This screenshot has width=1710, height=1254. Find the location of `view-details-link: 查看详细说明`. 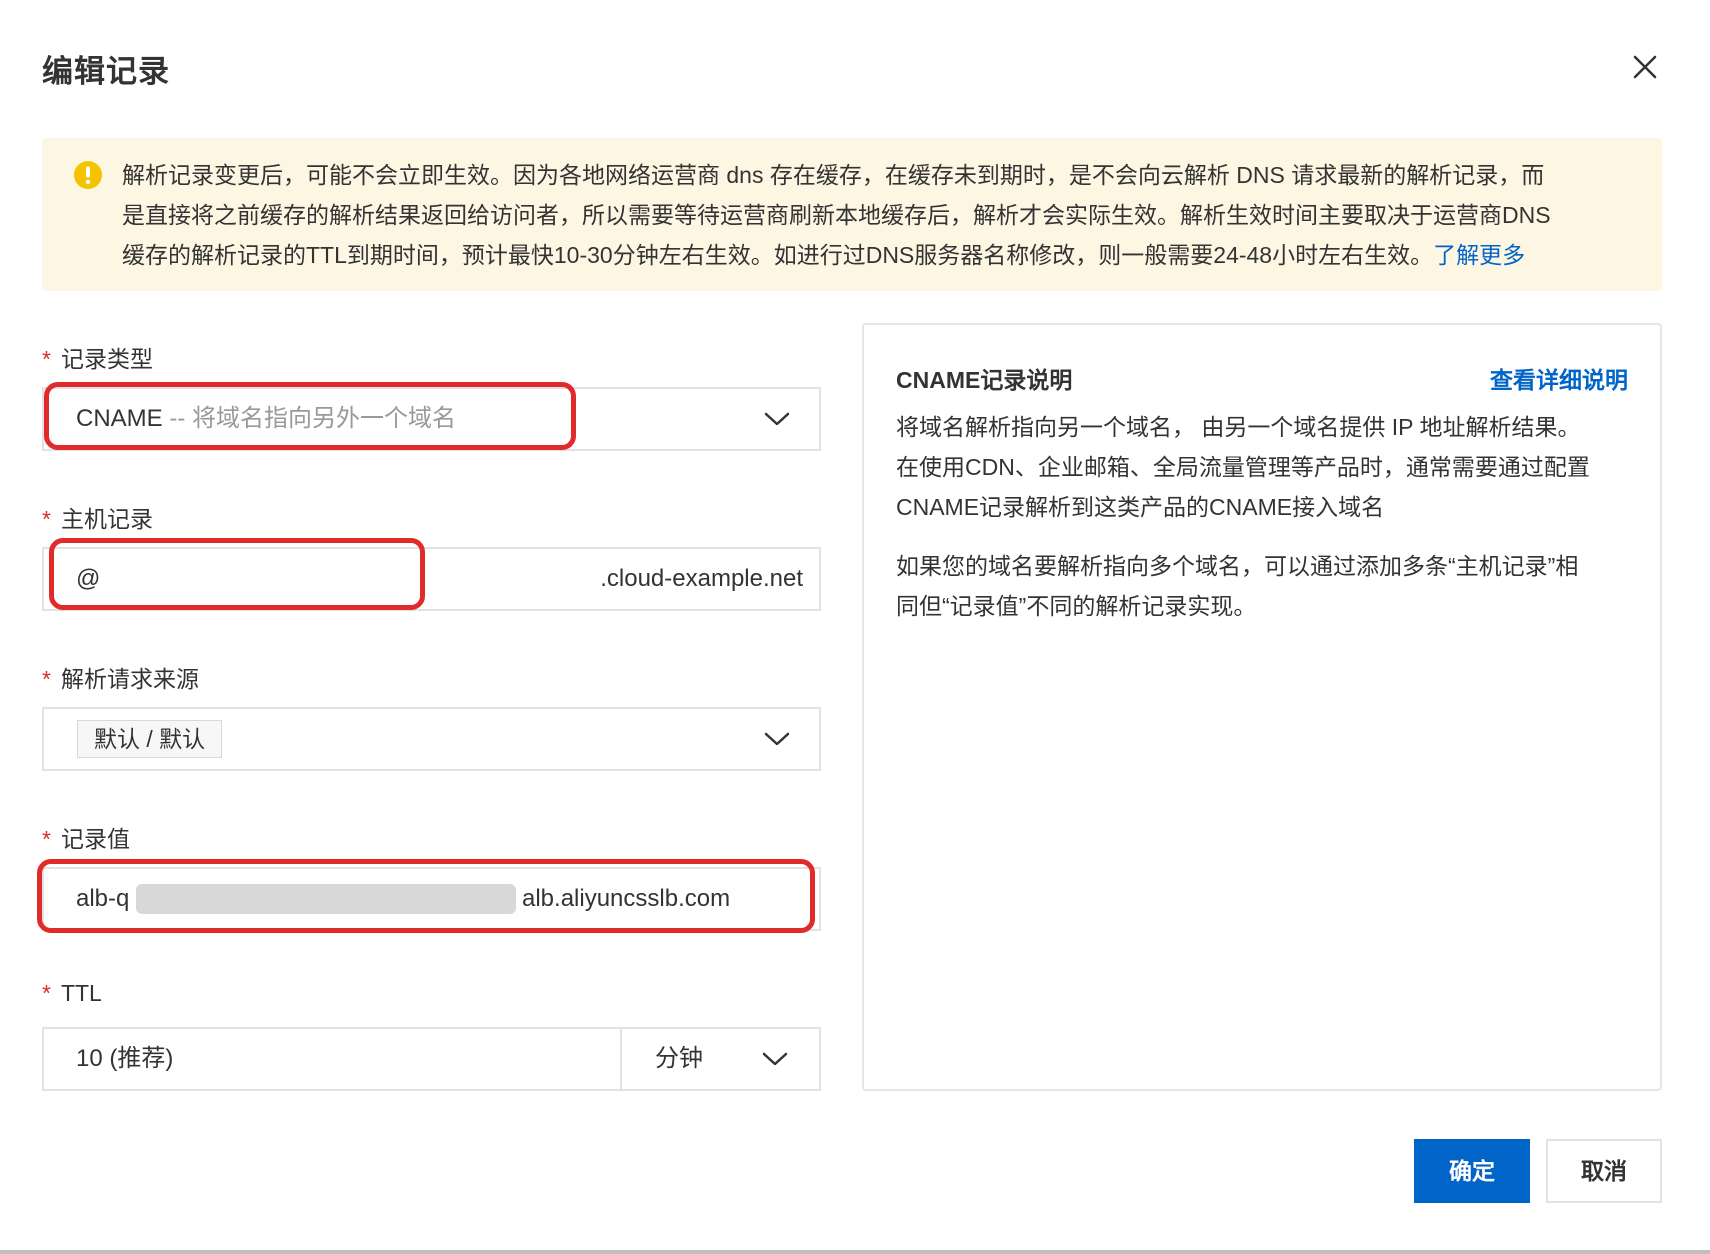

view-details-link: 查看详细说明 is located at coordinates (1559, 378).